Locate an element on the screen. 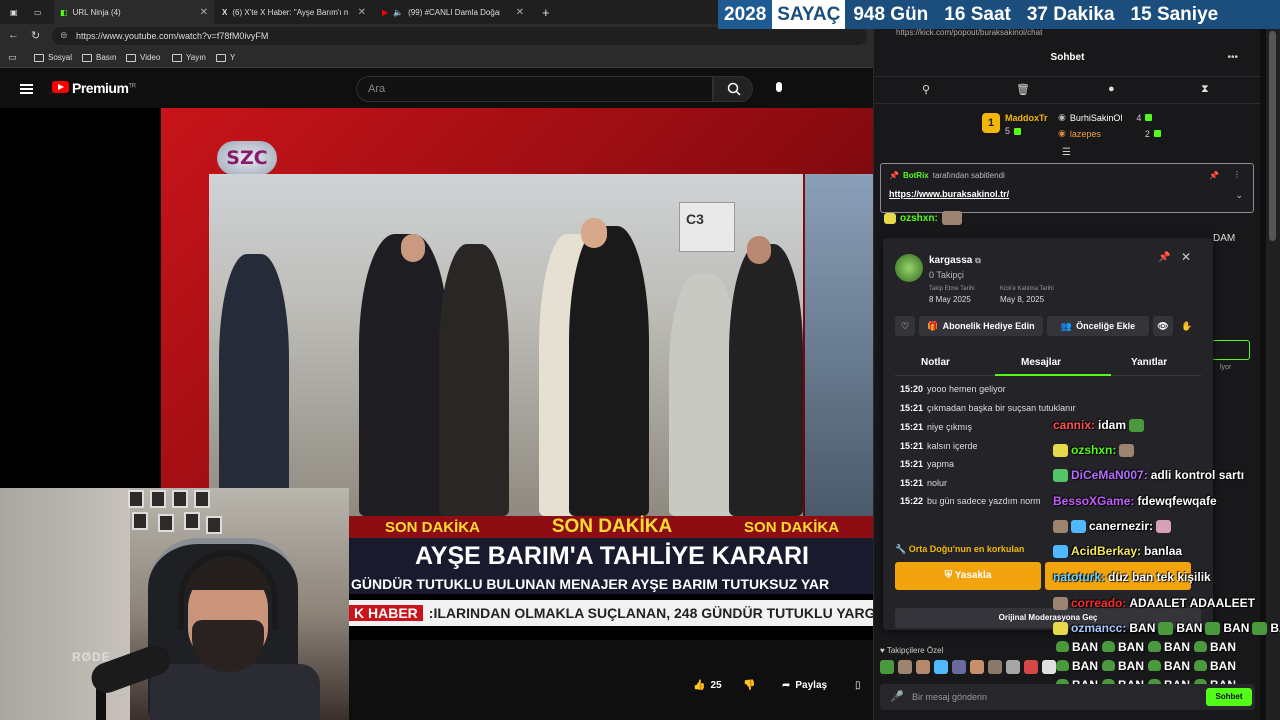 This screenshot has height=720, width=1280. overlay-message: AcidBerkay: banlaa is located at coordinates (1117, 551).